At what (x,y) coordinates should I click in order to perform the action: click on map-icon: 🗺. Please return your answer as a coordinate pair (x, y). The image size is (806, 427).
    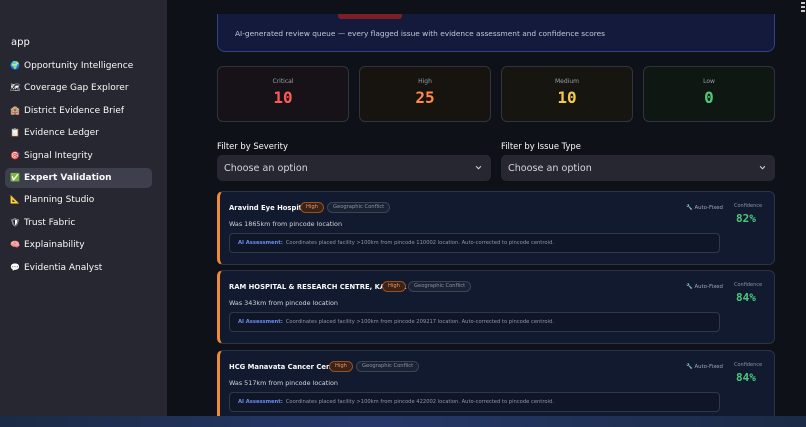
    Looking at the image, I should click on (15, 88).